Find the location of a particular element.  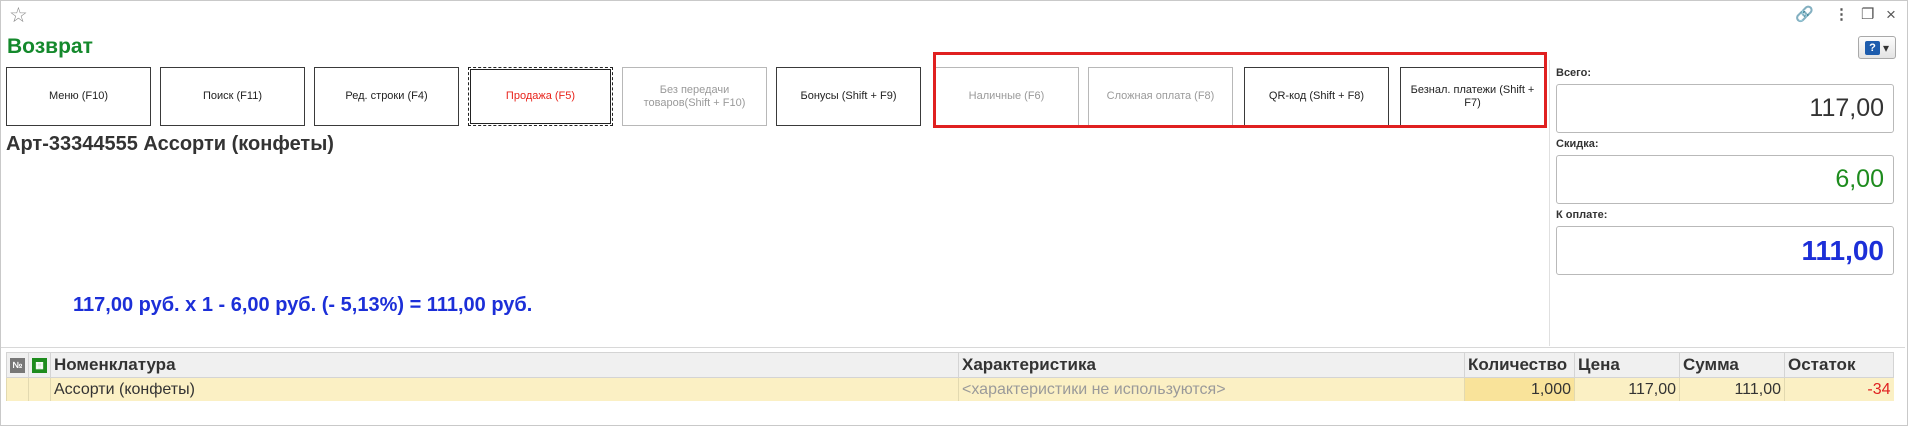

to-pay-value: 111,00 is located at coordinates (1725, 250).